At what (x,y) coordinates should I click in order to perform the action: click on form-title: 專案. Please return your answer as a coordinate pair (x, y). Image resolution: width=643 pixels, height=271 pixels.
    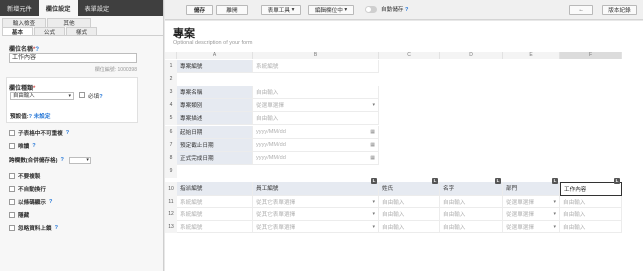
    Looking at the image, I should click on (184, 33).